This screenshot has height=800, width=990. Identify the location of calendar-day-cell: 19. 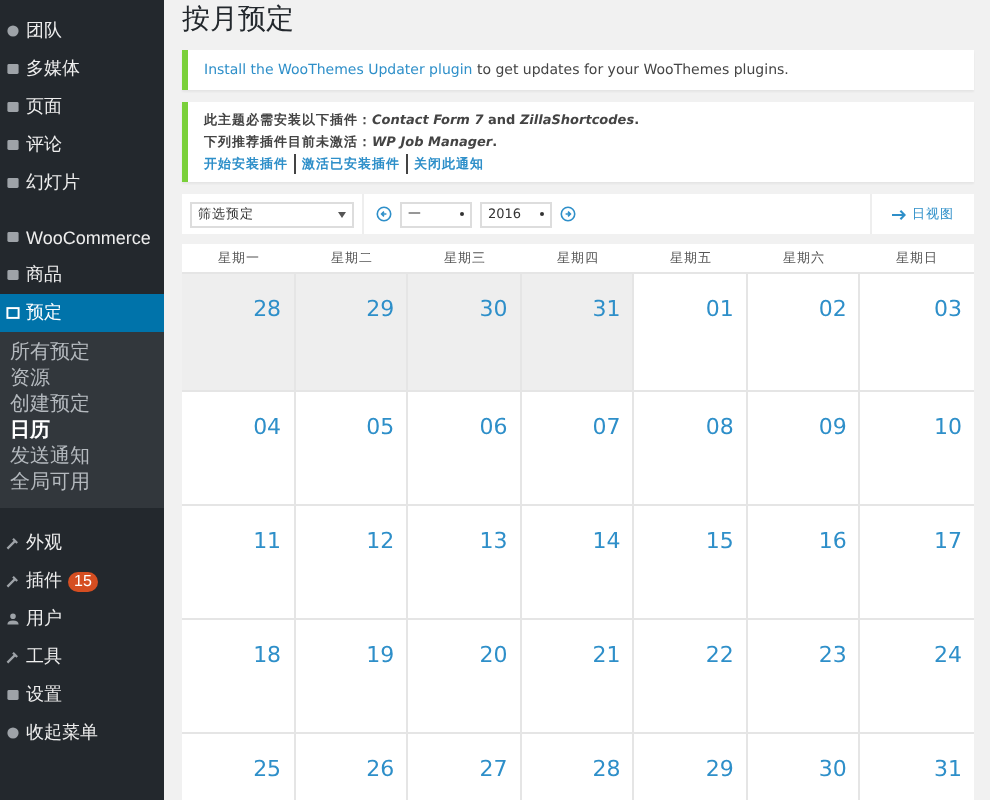
(352, 676).